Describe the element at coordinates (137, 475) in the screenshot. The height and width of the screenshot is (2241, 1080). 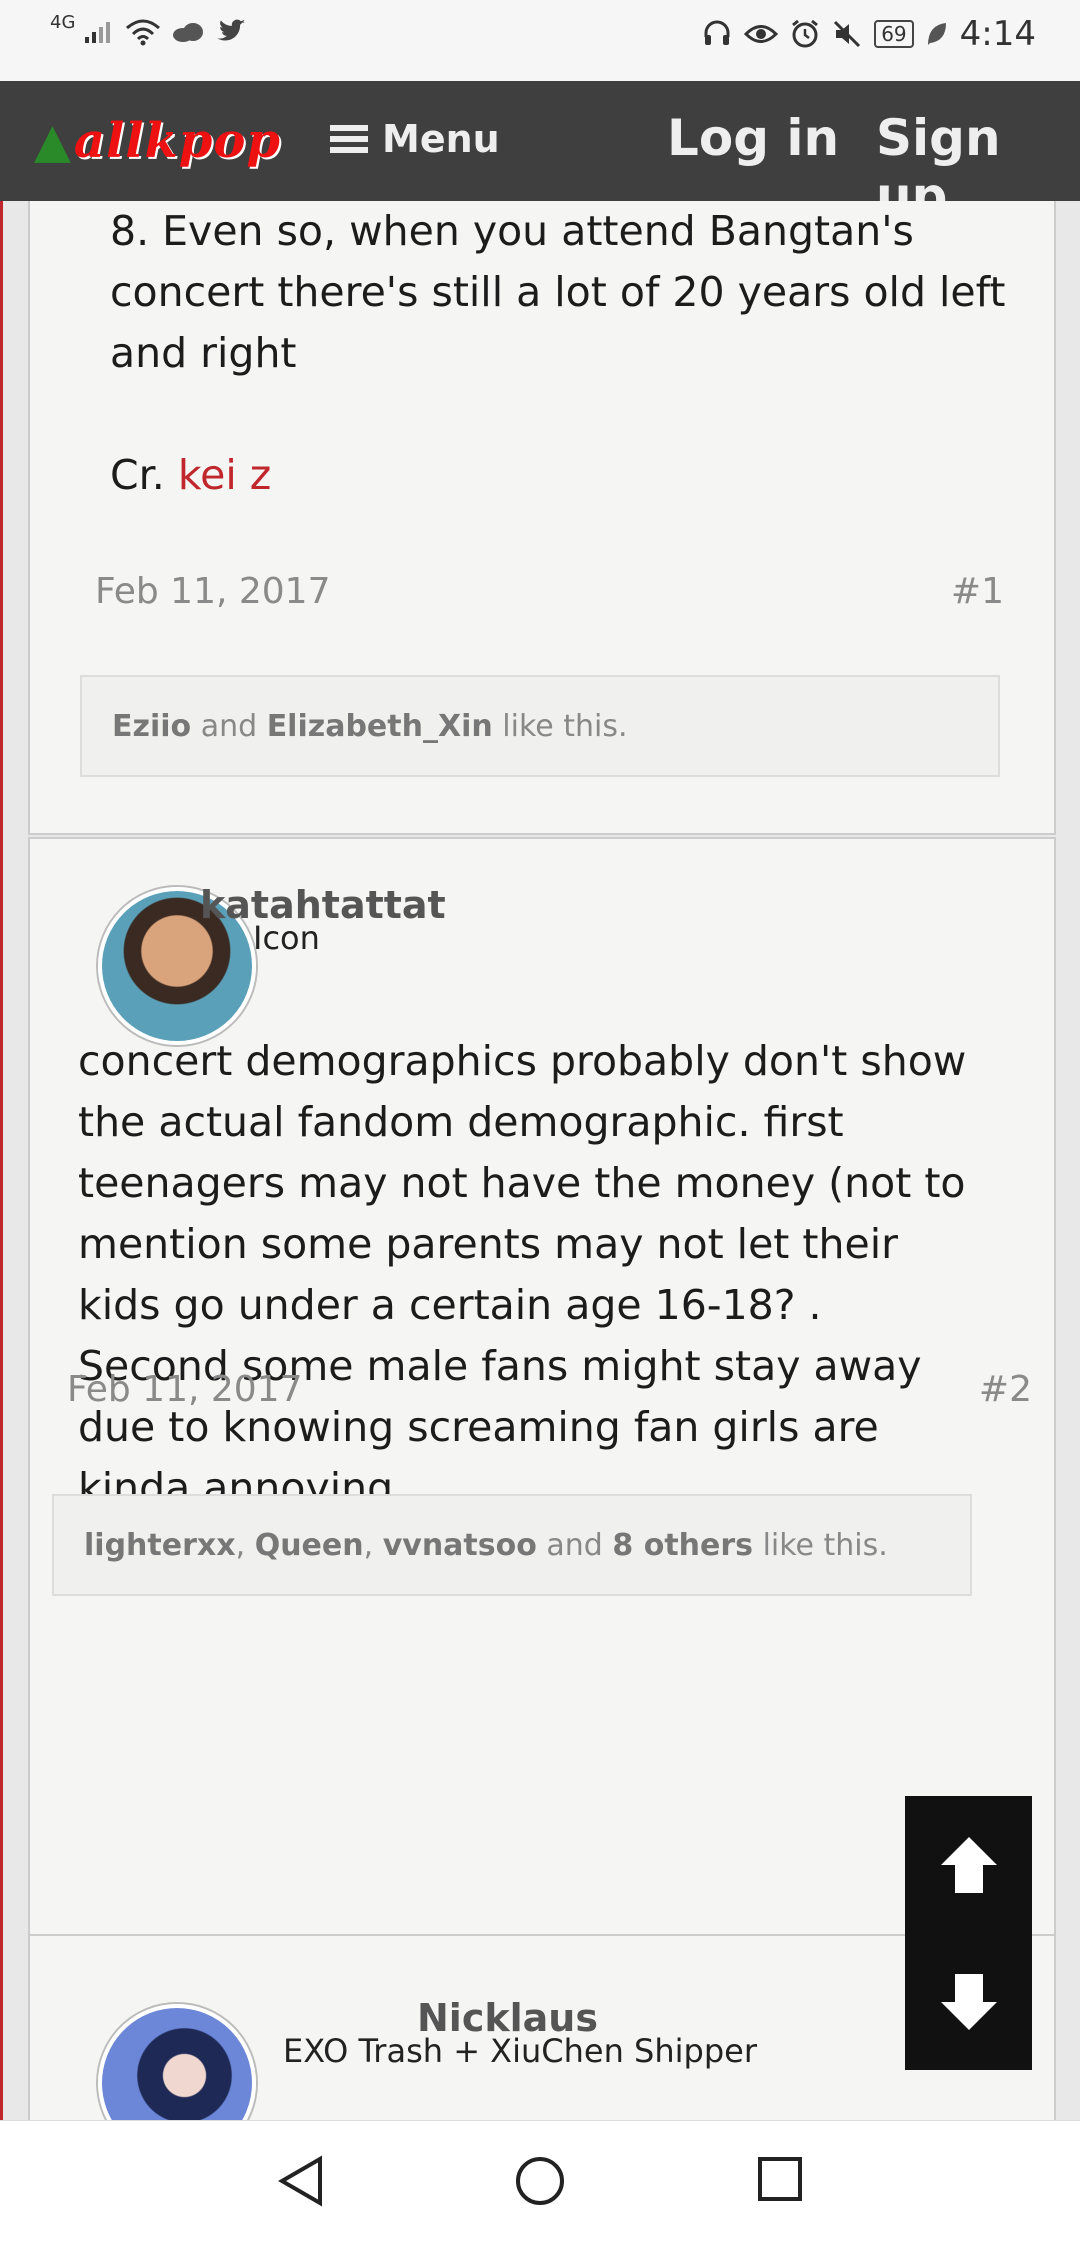
I see `credit-prefix: Cr.` at that location.